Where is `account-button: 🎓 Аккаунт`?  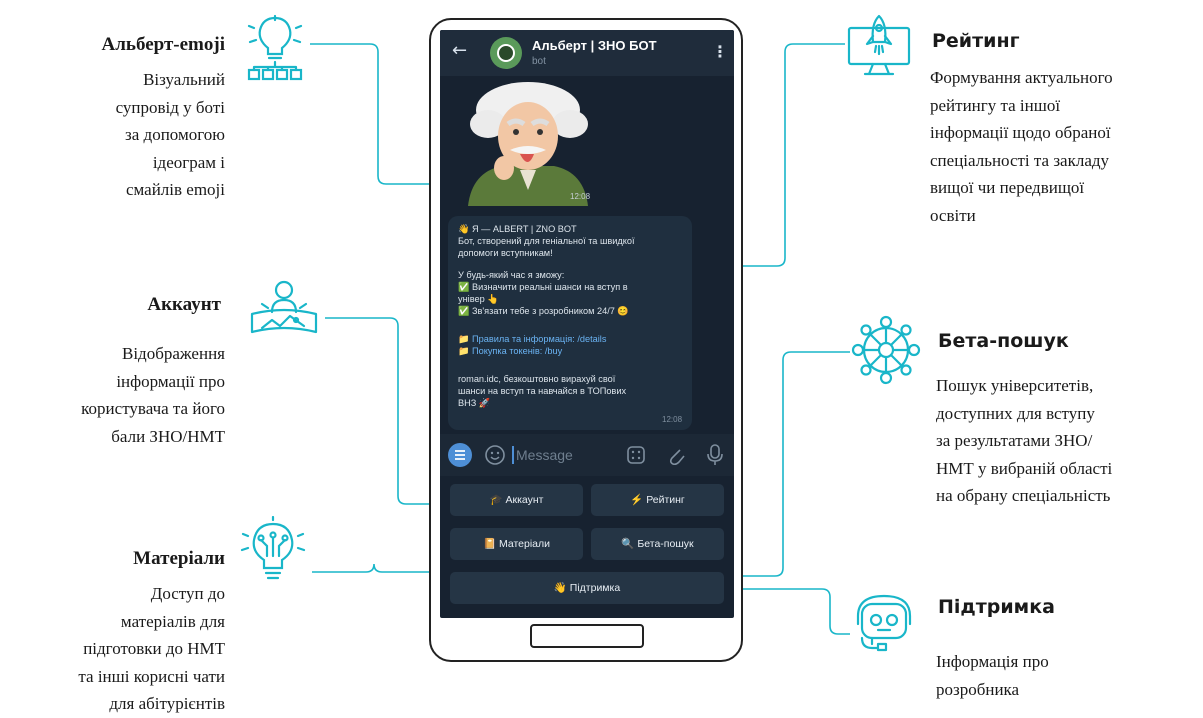
account-button: 🎓 Аккаунт is located at coordinates (516, 500).